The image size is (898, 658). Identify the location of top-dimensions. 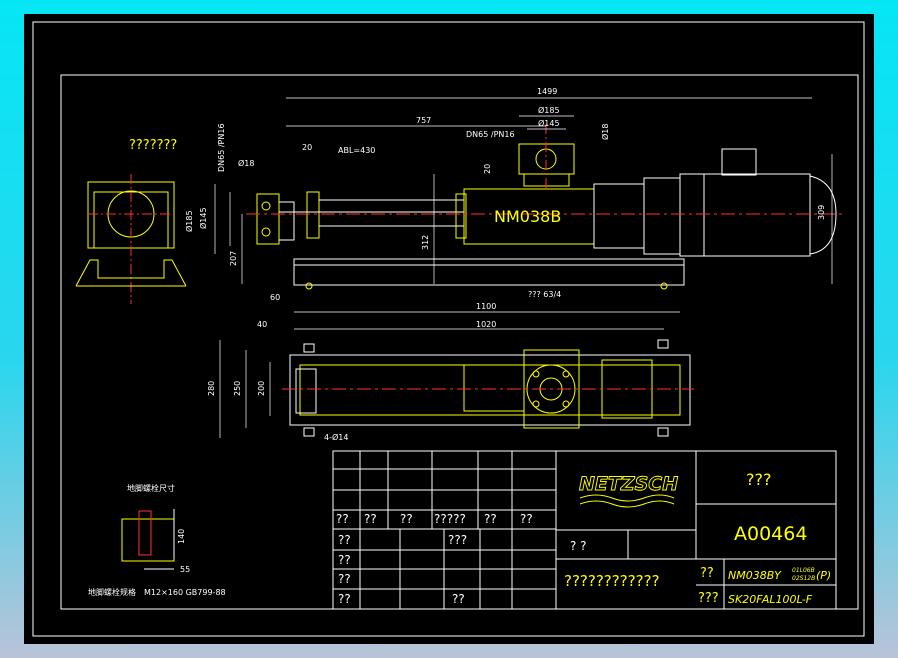
(449, 374).